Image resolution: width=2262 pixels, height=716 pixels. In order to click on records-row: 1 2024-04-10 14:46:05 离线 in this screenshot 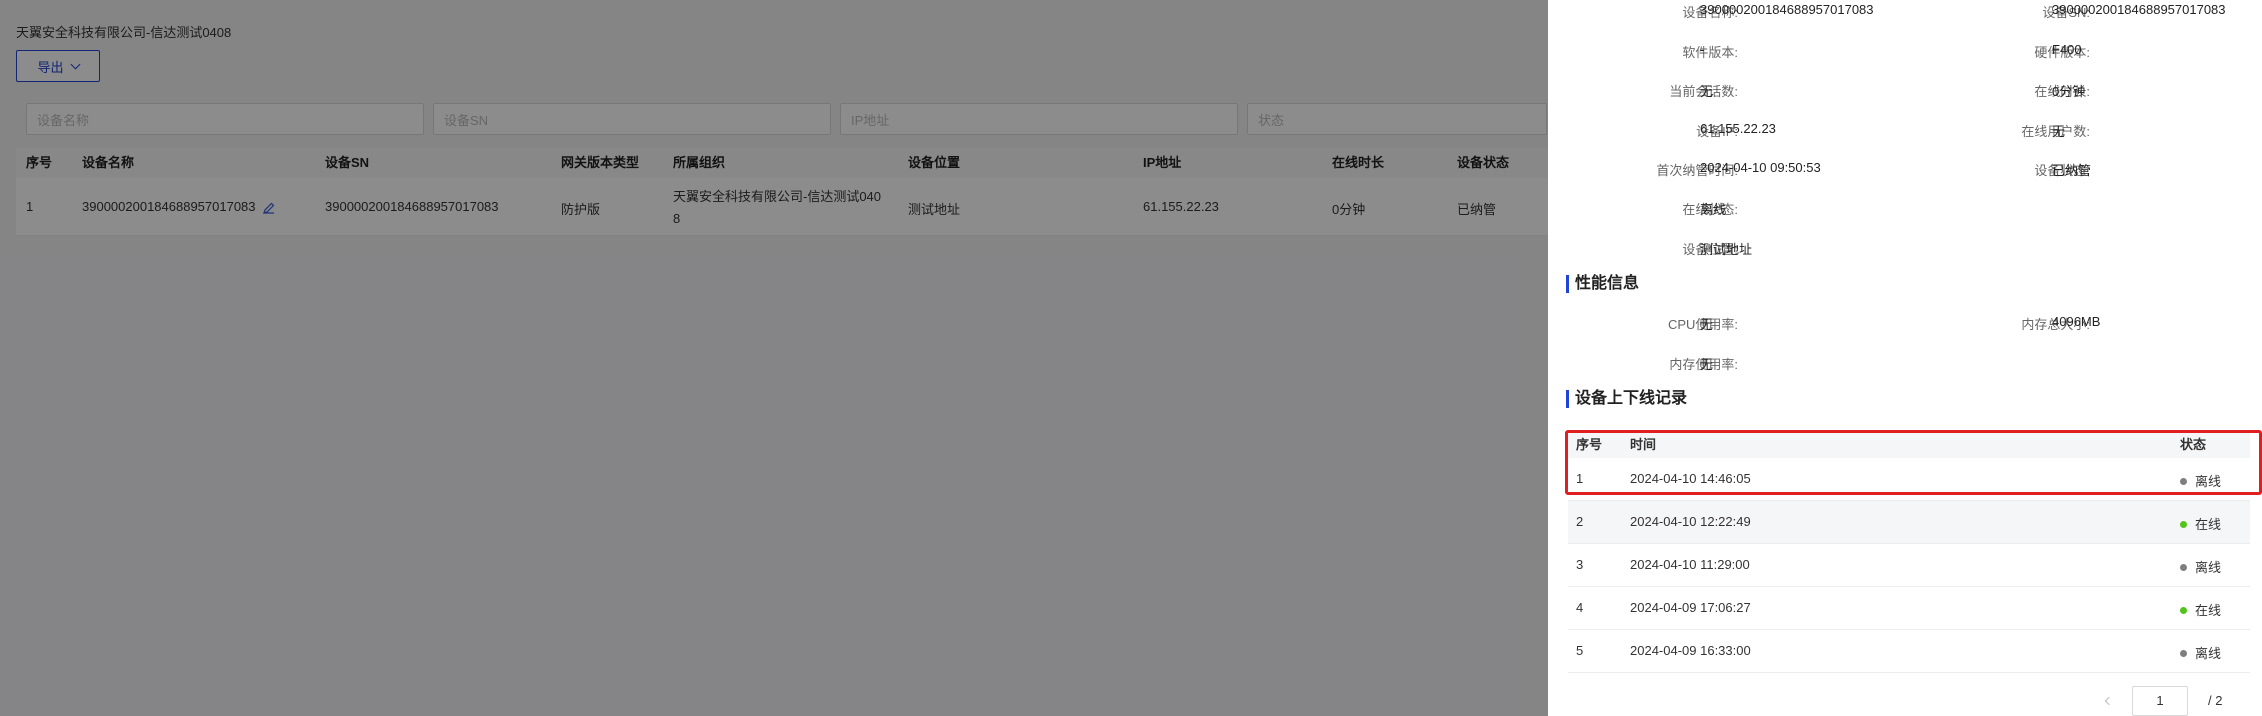, I will do `click(1909, 479)`.